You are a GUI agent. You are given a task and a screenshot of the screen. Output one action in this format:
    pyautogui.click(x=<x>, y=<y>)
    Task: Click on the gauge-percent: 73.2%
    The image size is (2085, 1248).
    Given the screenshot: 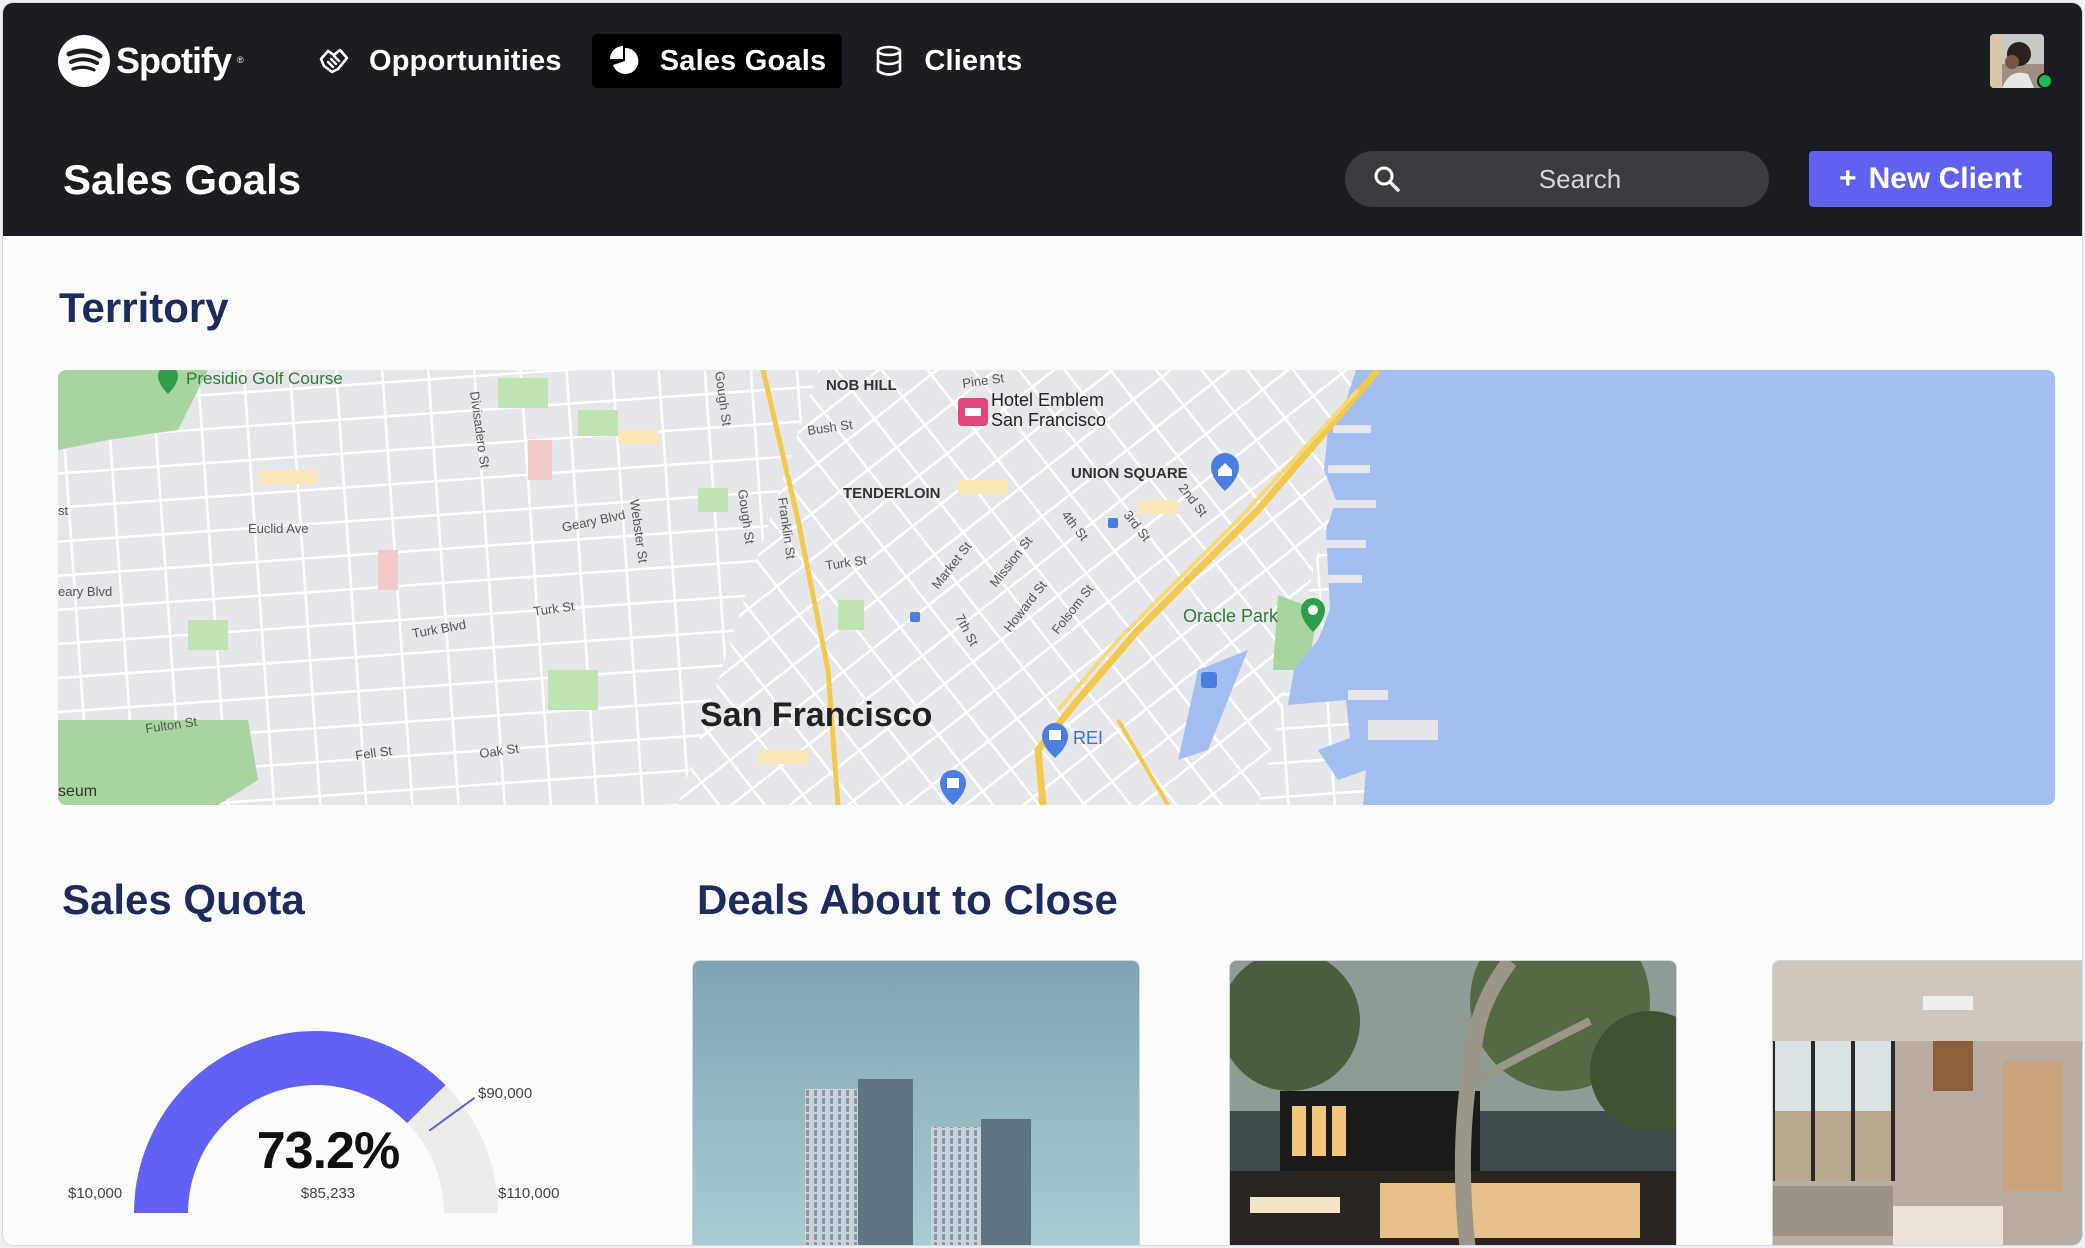 What is the action you would take?
    pyautogui.click(x=328, y=1151)
    